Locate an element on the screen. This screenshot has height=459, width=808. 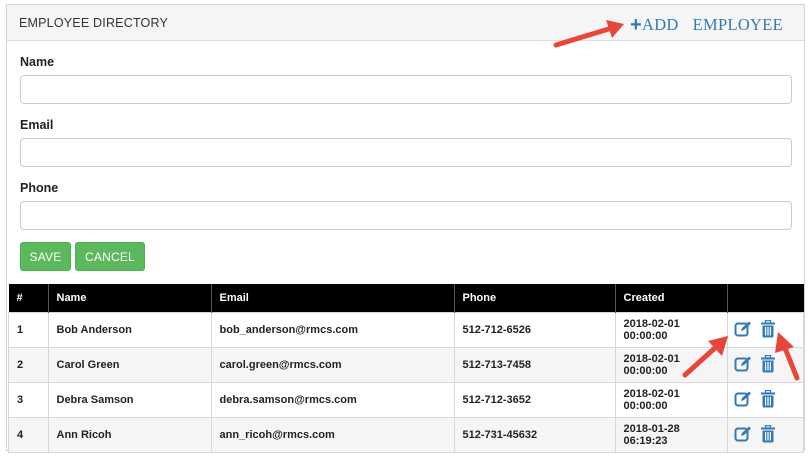
cell-email: bob_anderson@rmcs.com is located at coordinates (332, 330).